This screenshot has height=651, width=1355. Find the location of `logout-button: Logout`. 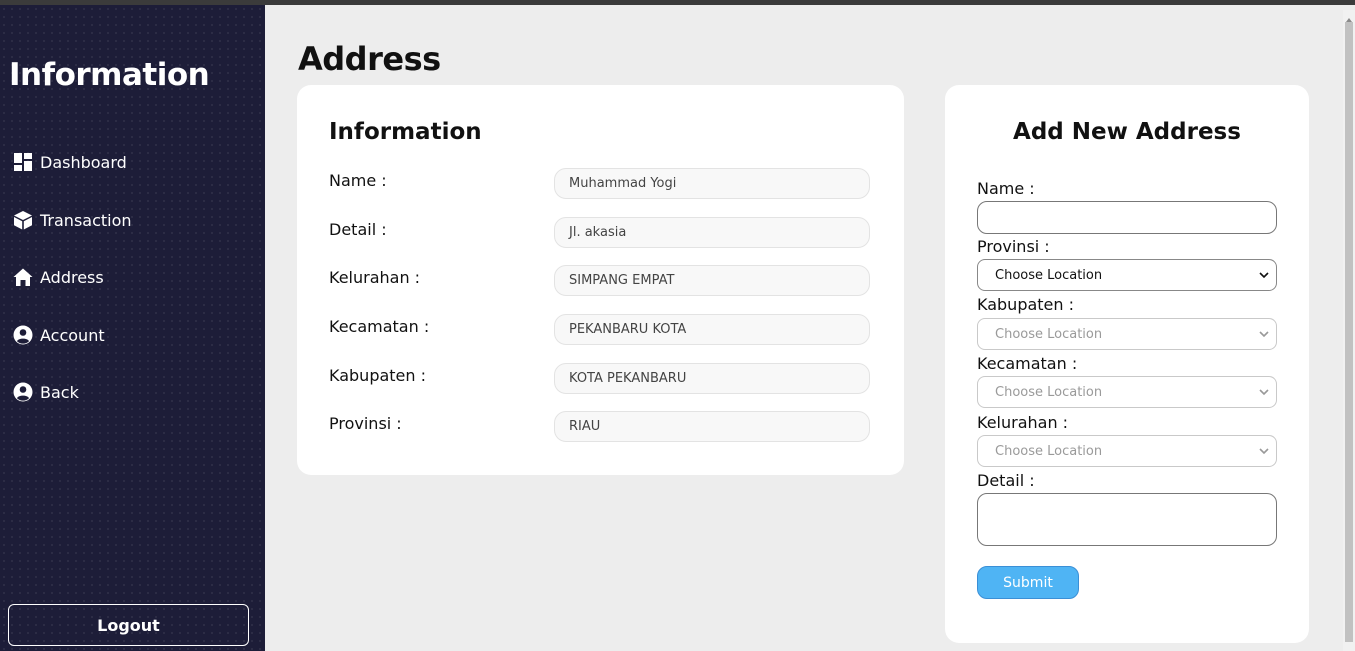

logout-button: Logout is located at coordinates (128, 625).